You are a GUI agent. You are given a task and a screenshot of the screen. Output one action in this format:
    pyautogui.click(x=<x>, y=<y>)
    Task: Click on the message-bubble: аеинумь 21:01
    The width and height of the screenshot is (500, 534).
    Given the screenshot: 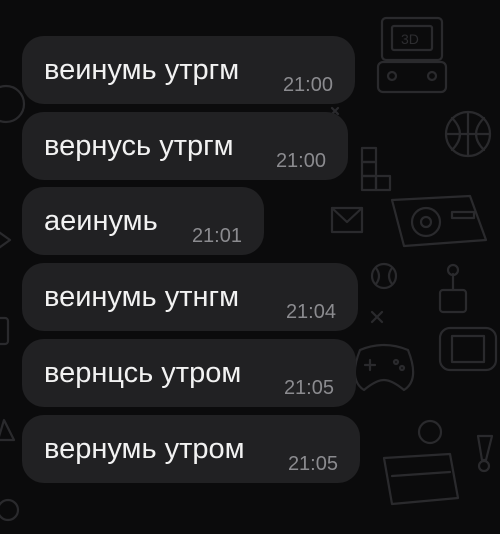 What is the action you would take?
    pyautogui.click(x=143, y=221)
    